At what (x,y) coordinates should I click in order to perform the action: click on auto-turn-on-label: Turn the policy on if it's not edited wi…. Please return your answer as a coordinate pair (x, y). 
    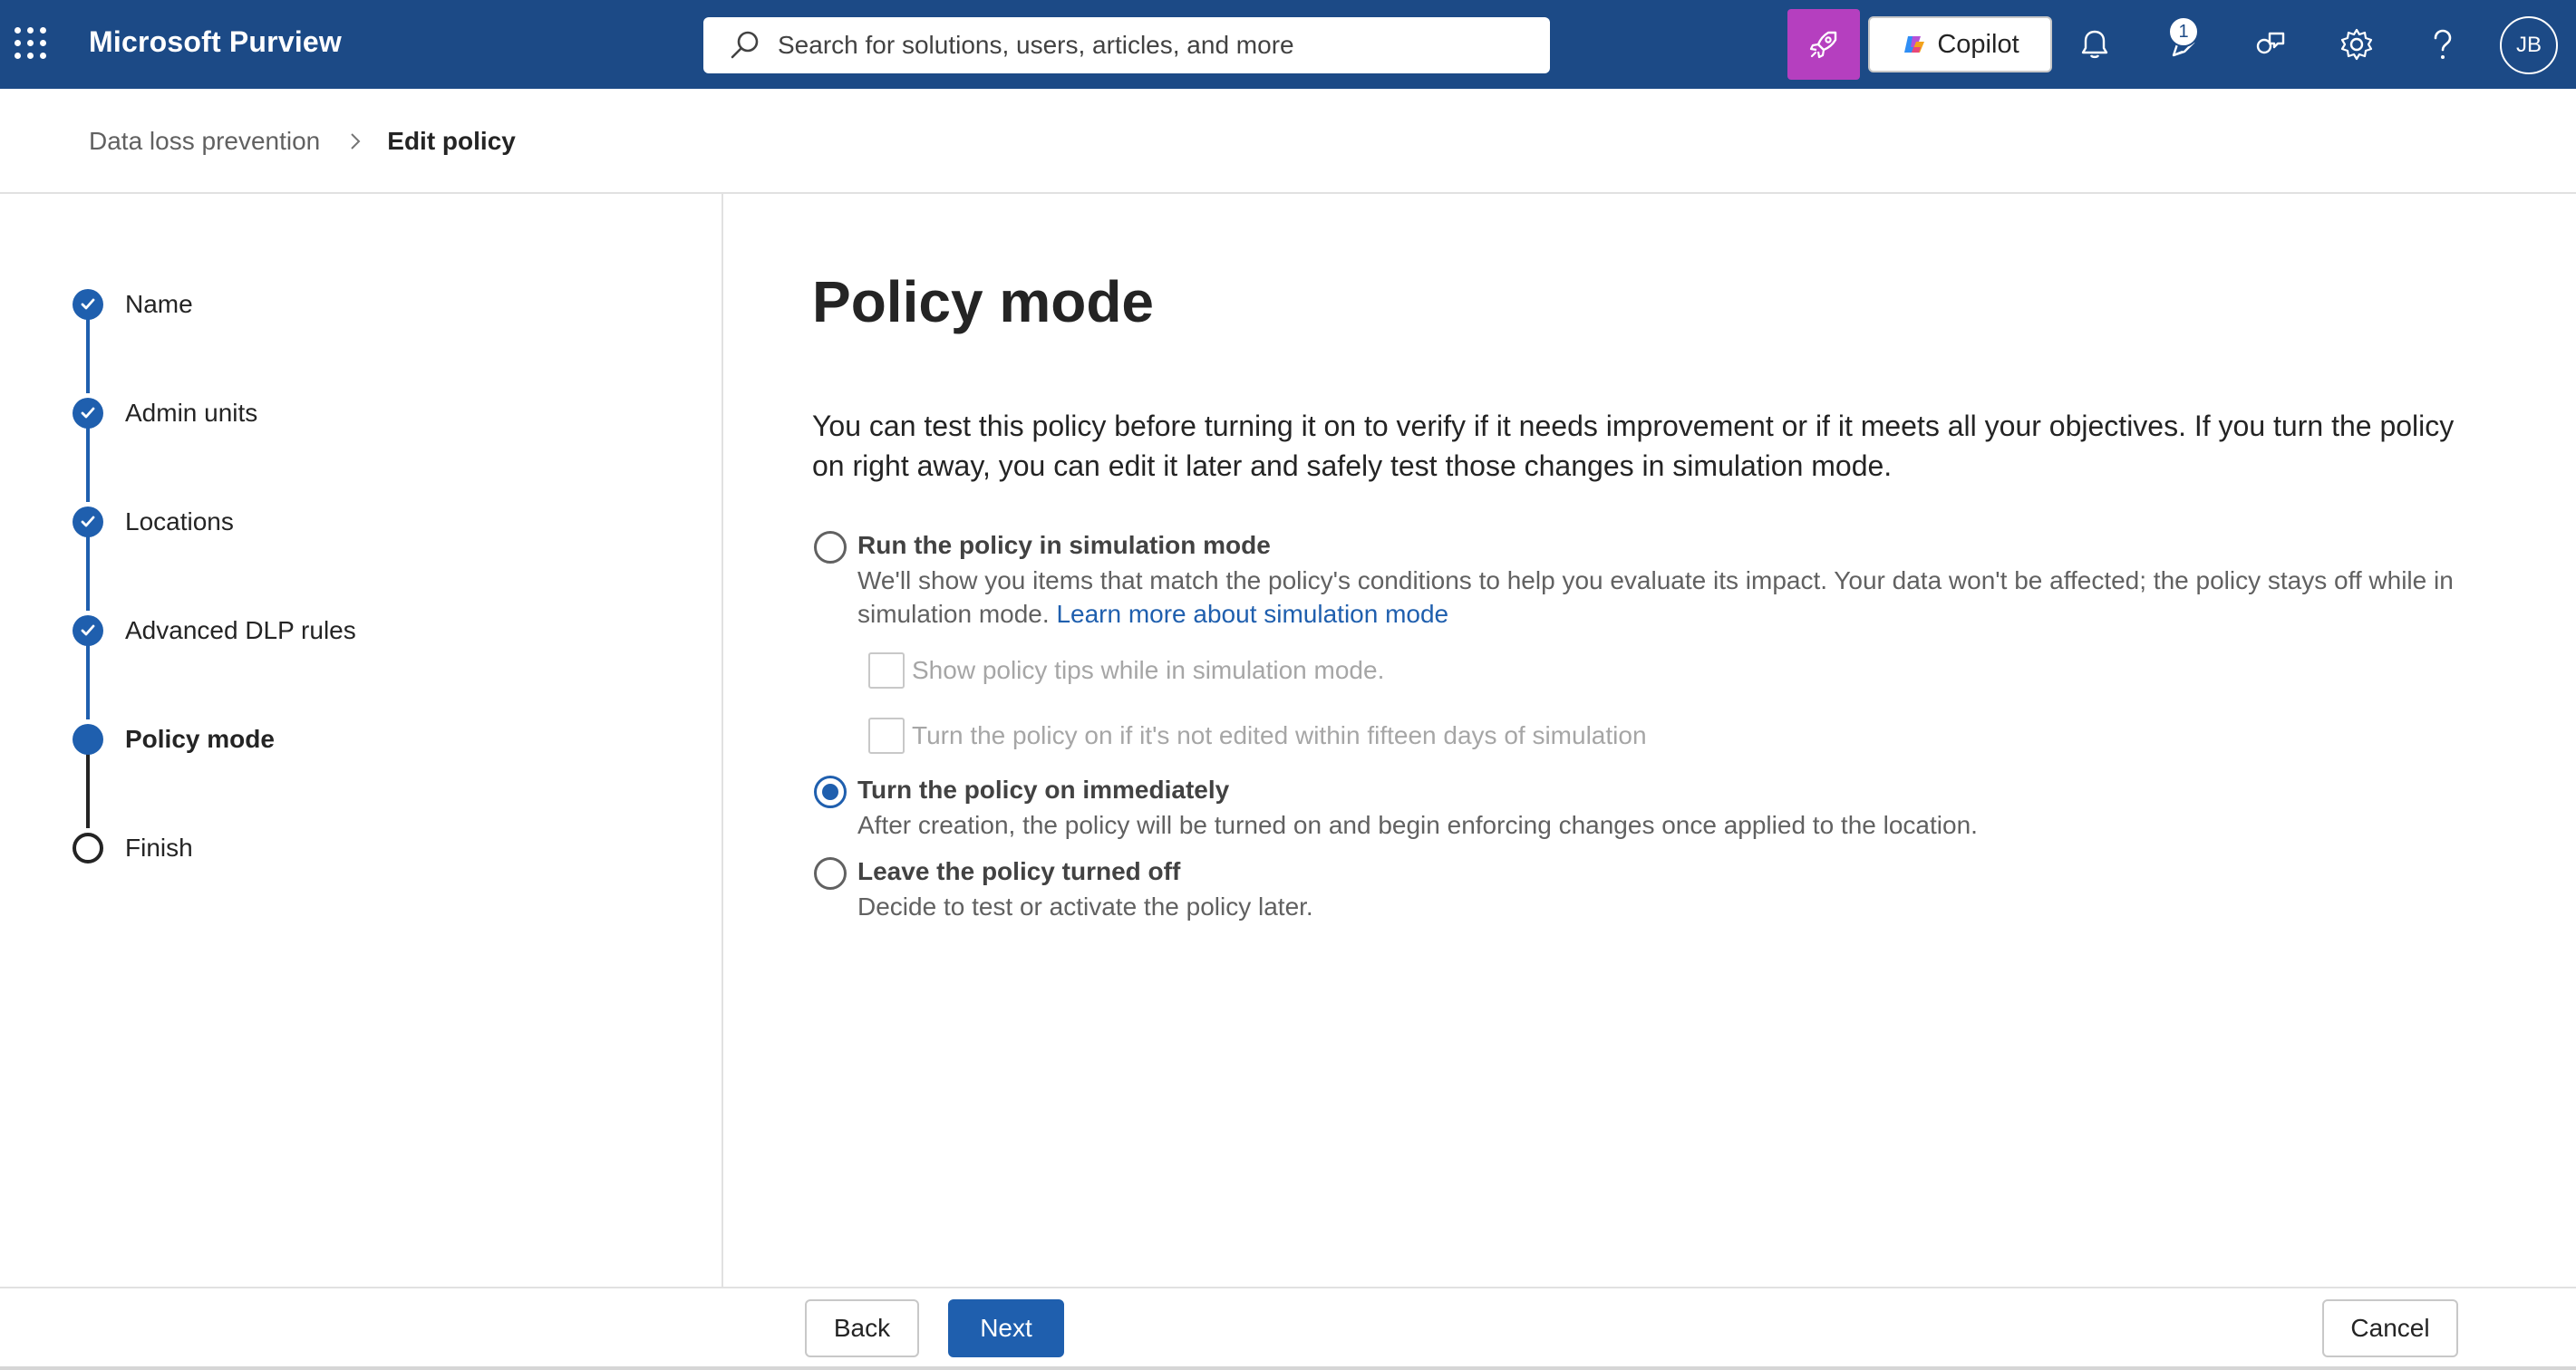
    Looking at the image, I should click on (1279, 735).